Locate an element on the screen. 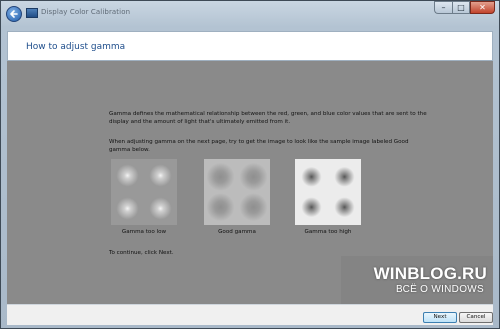 Image resolution: width=500 pixels, height=329 pixels. watermark: WINBLOG.RU ВСЁ О WINDOWS is located at coordinates (417, 280).